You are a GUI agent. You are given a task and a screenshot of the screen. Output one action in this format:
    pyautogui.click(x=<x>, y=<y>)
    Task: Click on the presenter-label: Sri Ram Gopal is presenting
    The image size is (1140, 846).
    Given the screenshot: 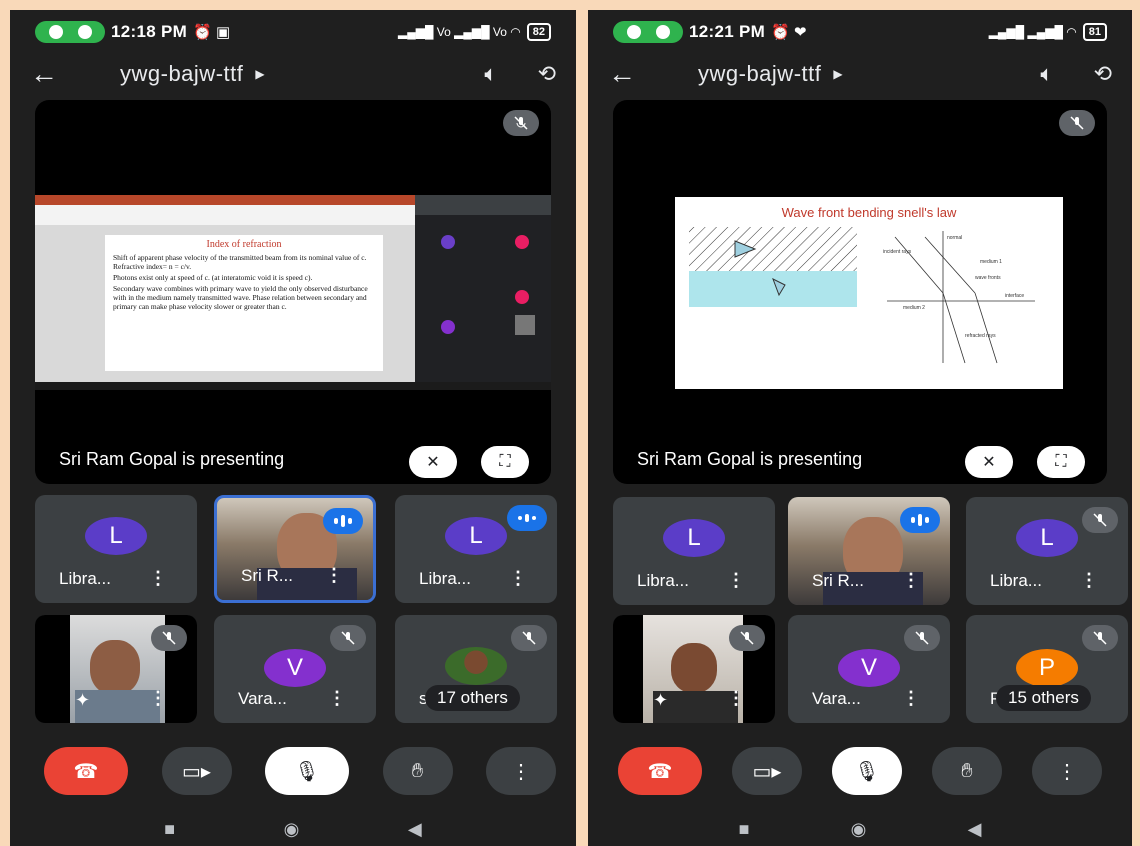 What is the action you would take?
    pyautogui.click(x=750, y=459)
    